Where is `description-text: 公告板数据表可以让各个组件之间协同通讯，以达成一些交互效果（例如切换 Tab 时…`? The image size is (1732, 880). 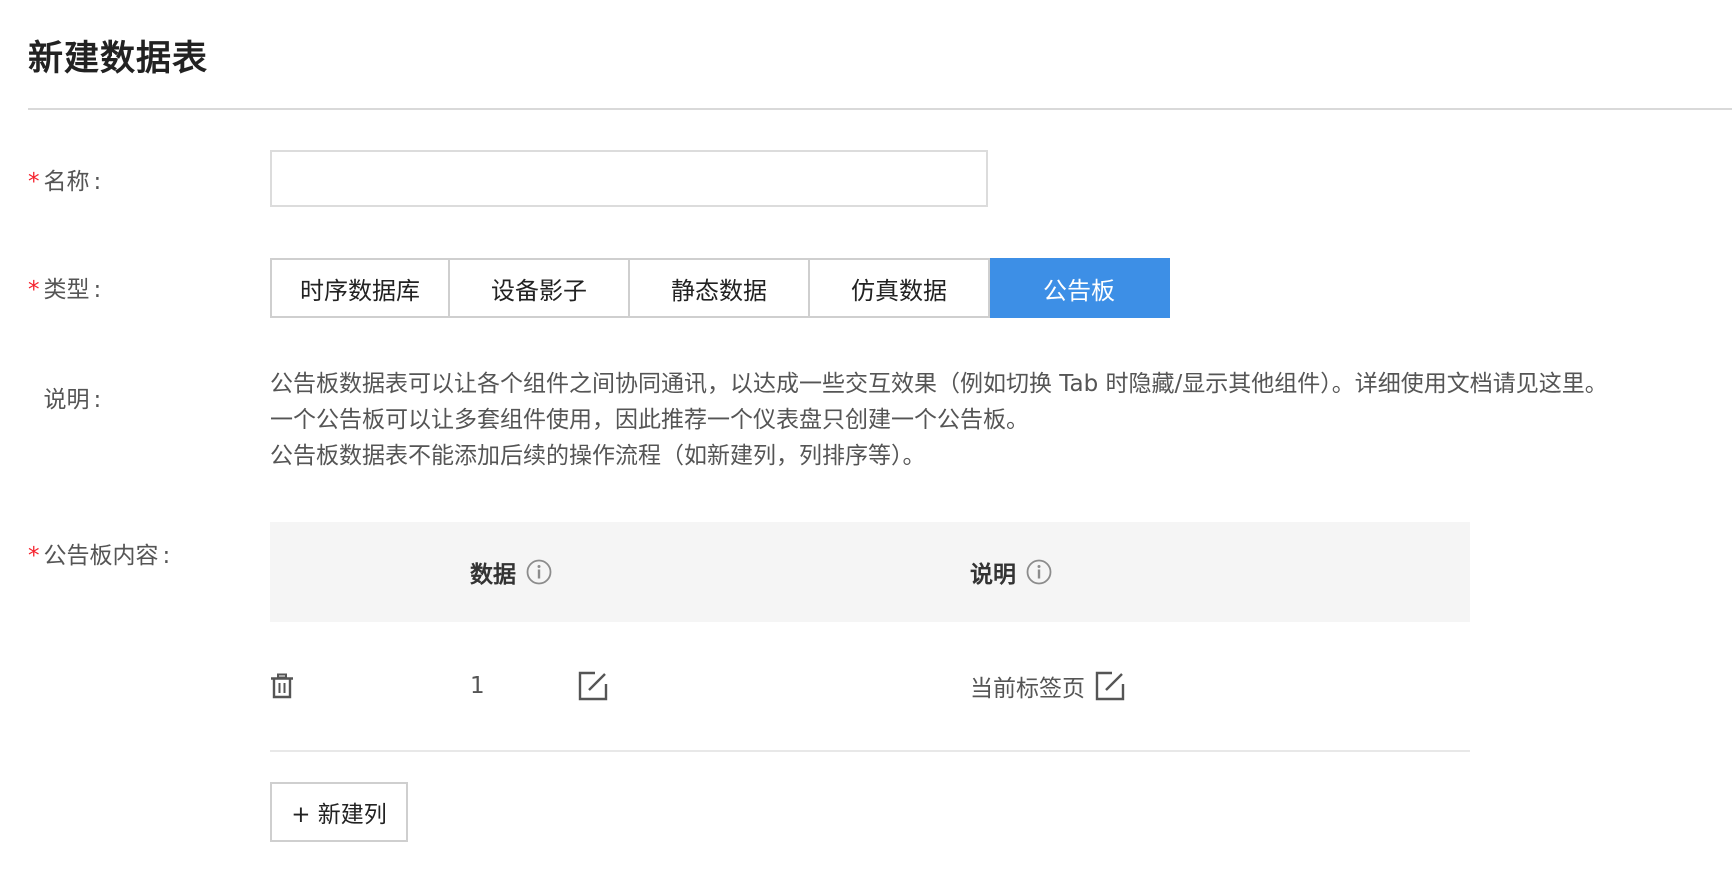
description-text: 公告板数据表可以让各个组件之间协同通讯，以达成一些交互效果（例如切换 Tab 时… is located at coordinates (995, 420).